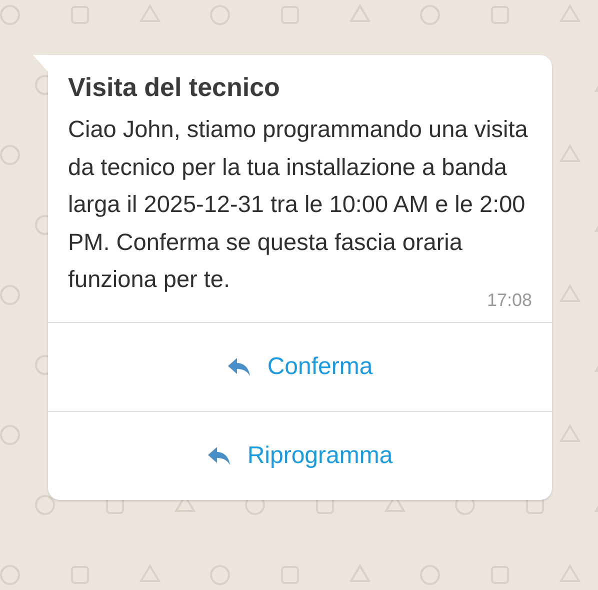 The image size is (598, 590). I want to click on reply-button: Conferma, so click(300, 366).